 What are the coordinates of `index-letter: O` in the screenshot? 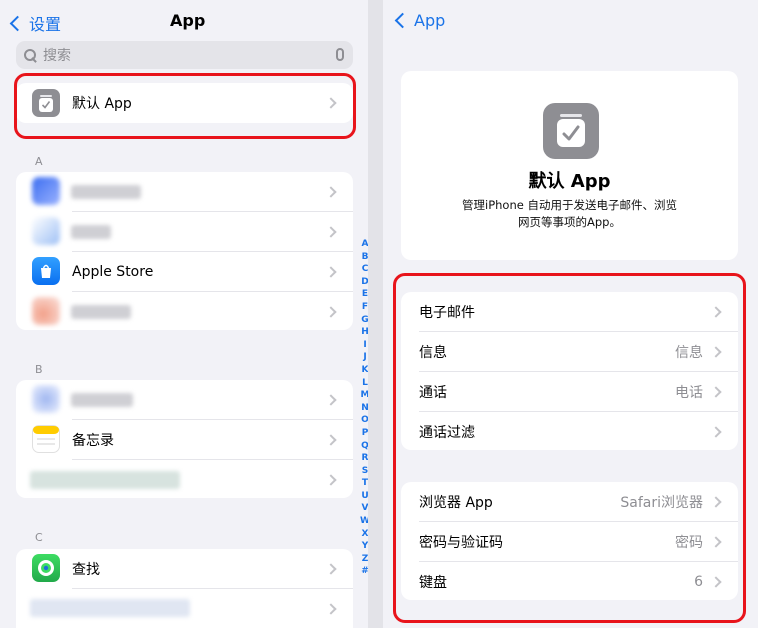 It's located at (364, 420).